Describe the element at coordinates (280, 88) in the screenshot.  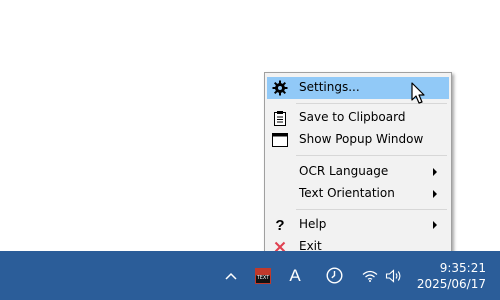
I see `gear-icon` at that location.